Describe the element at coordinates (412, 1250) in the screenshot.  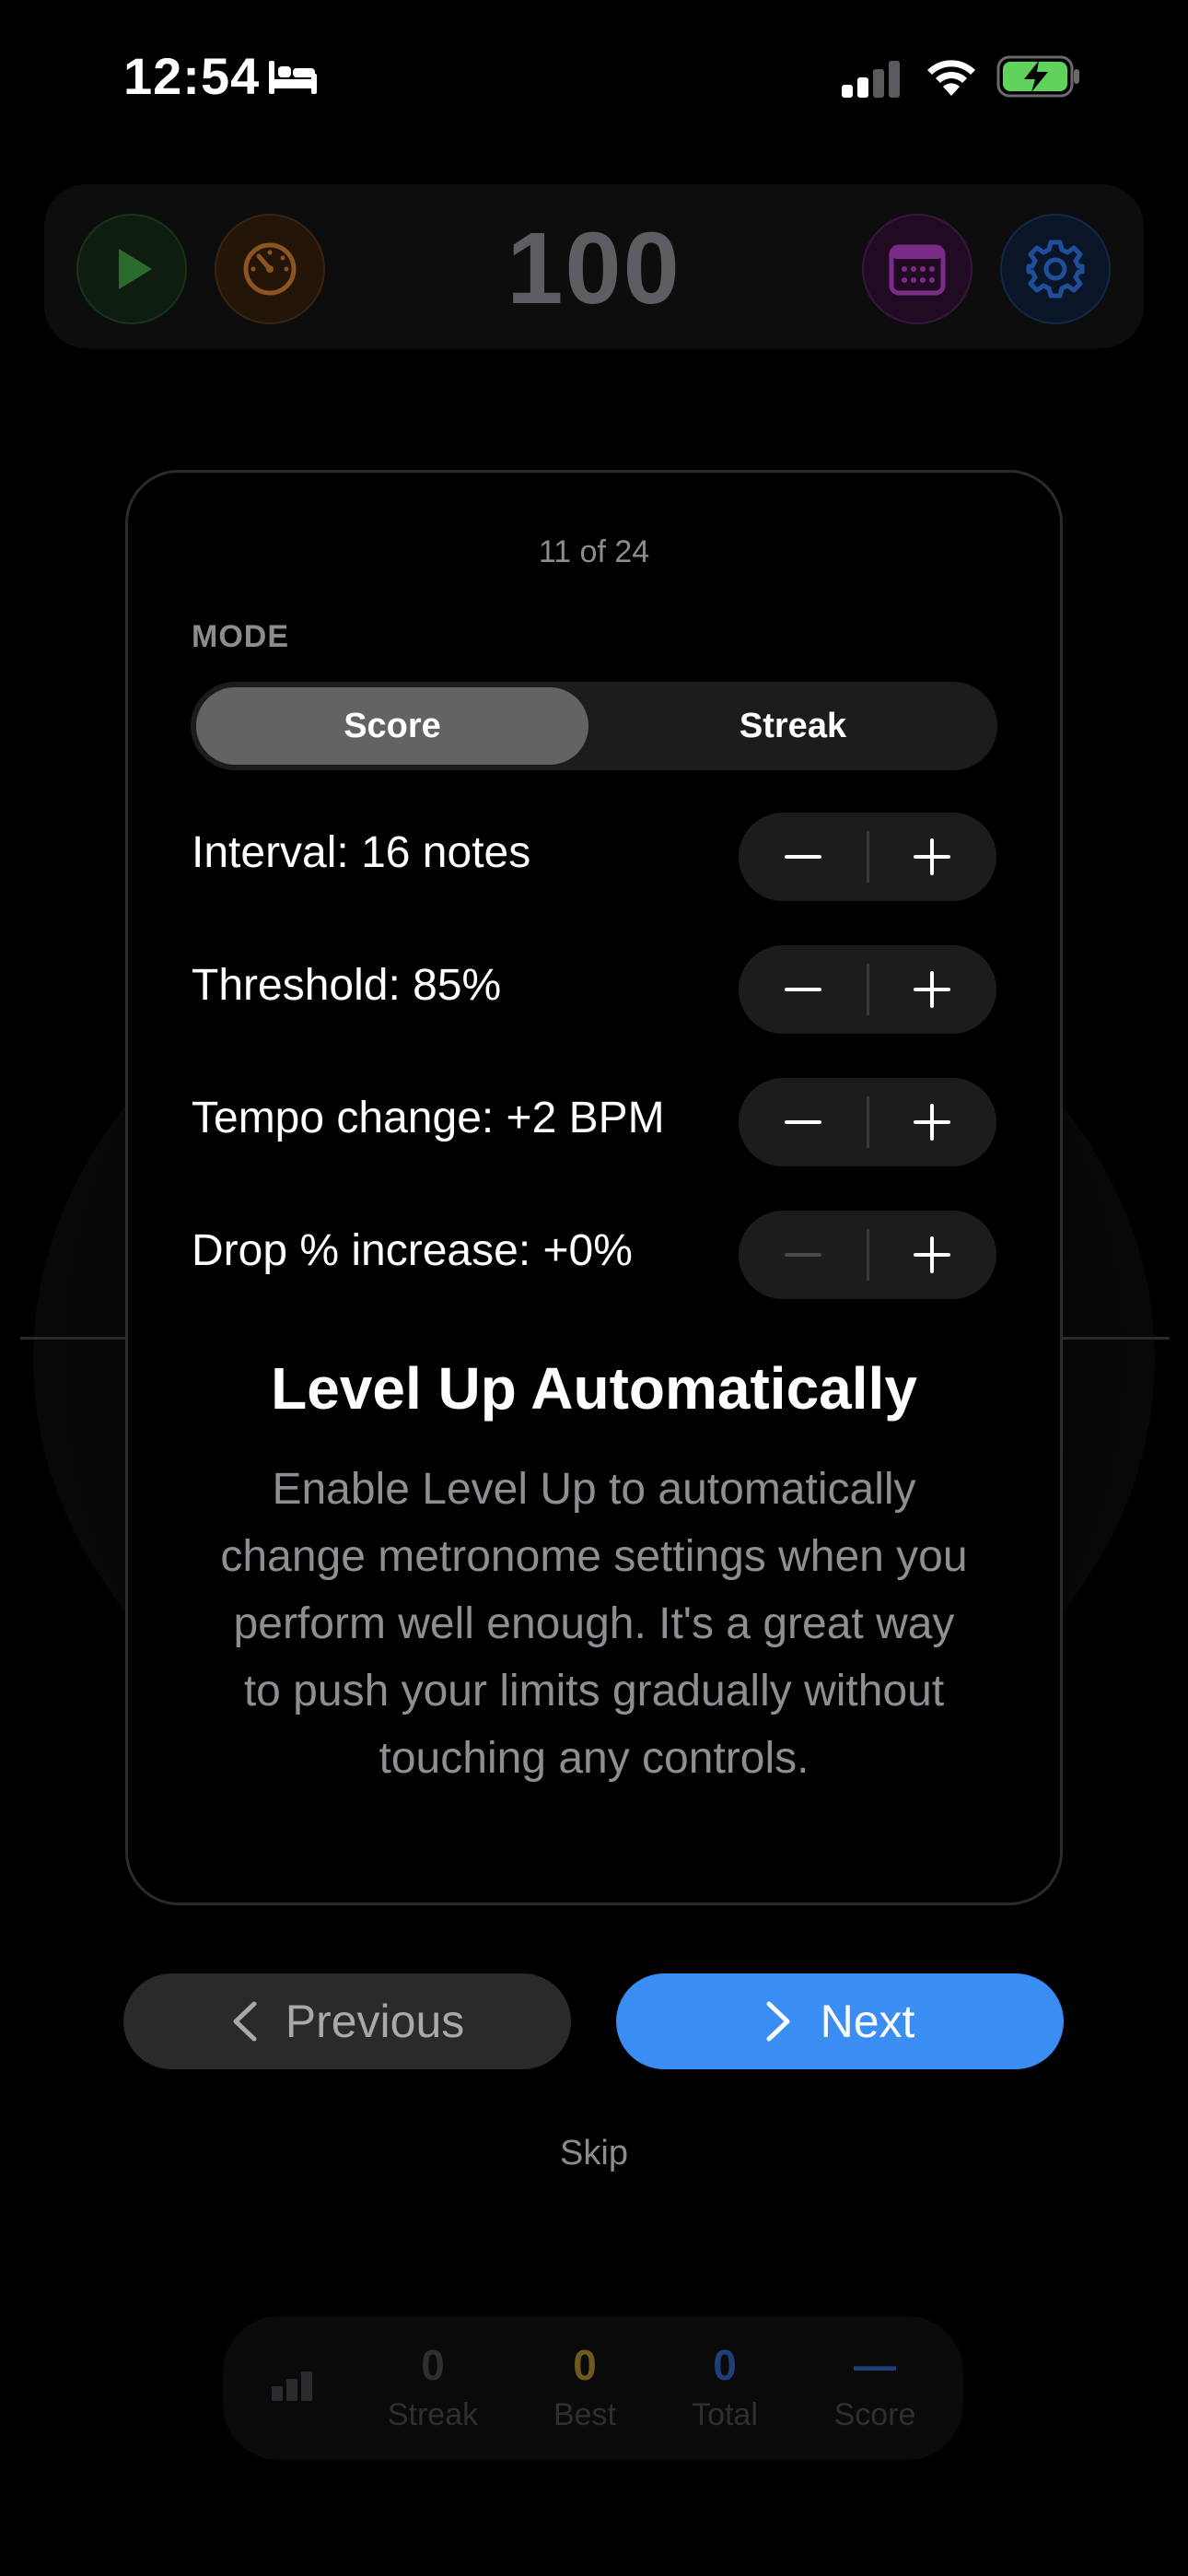
I see `drop-increase-label: Drop % increase: +0%` at that location.